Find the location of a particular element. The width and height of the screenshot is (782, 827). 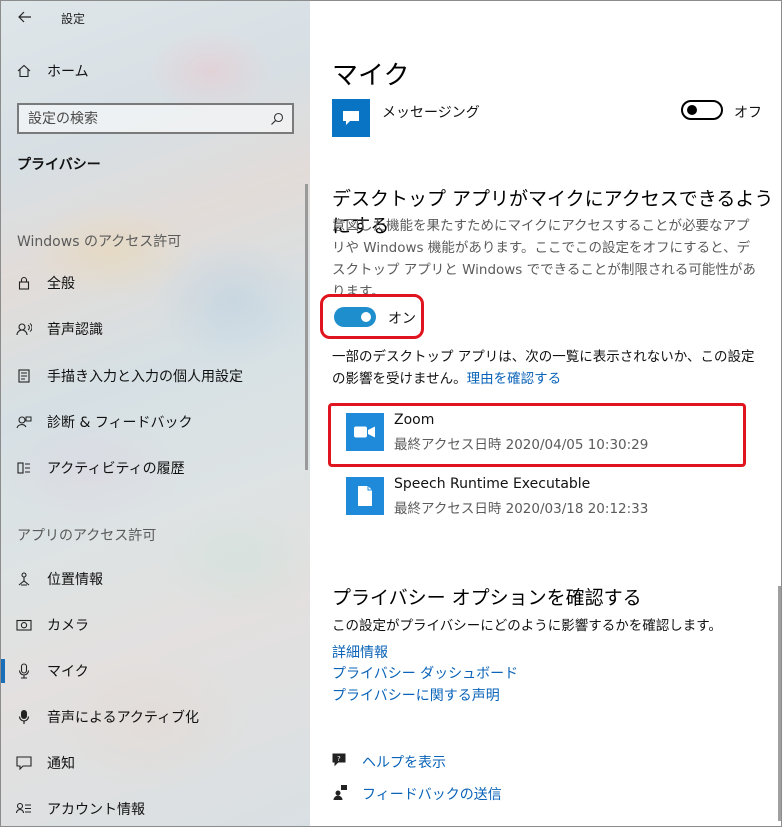

sidebar-item-home: ホーム is located at coordinates (151, 71).